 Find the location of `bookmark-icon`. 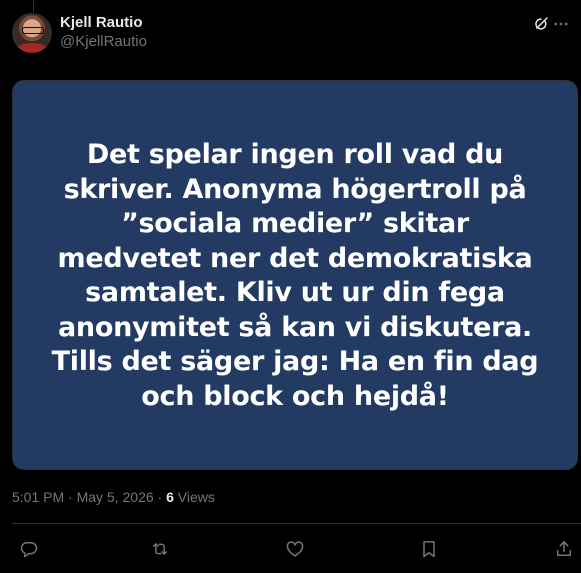

bookmark-icon is located at coordinates (429, 549).